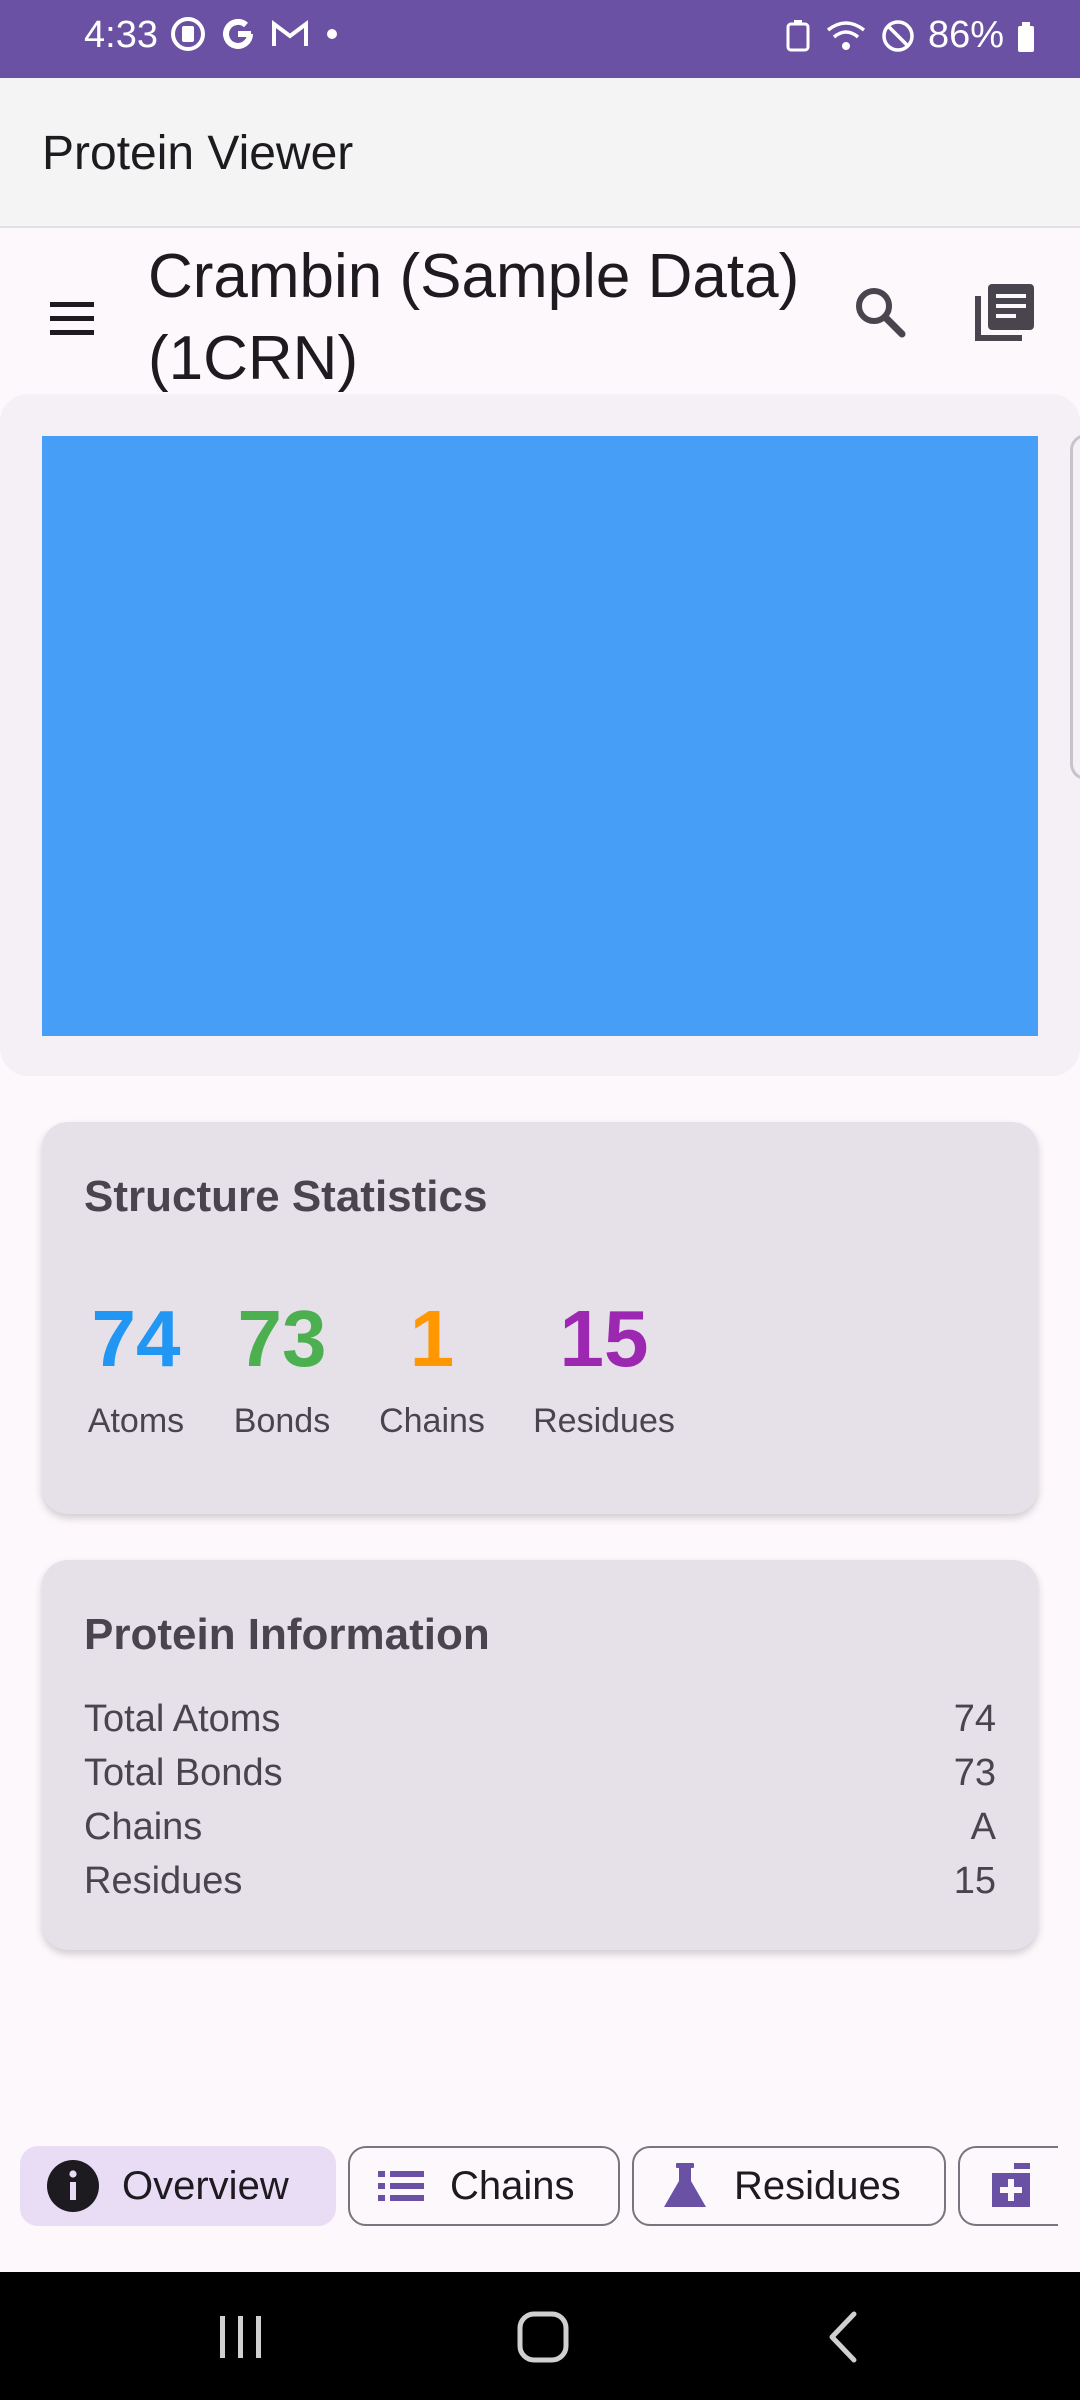 This screenshot has width=1080, height=2400. Describe the element at coordinates (401, 2186) in the screenshot. I see `list-icon` at that location.